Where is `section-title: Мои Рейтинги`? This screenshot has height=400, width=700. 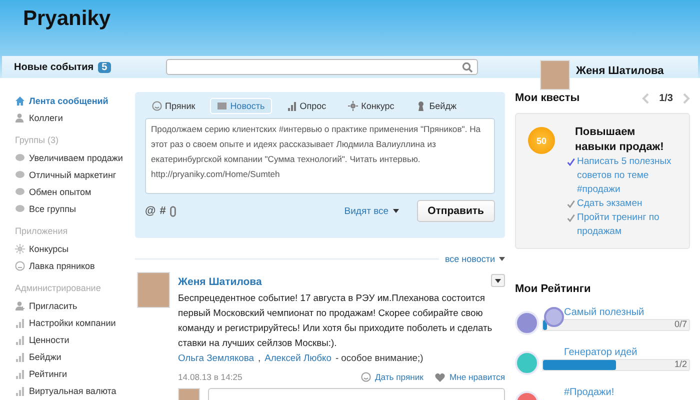 section-title: Мои Рейтинги is located at coordinates (553, 289).